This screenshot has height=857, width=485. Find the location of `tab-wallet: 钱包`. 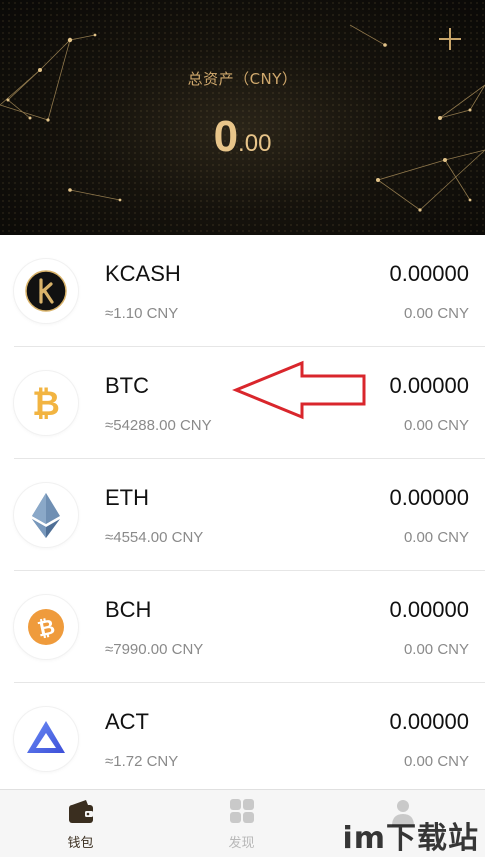

tab-wallet: 钱包 is located at coordinates (80, 823).